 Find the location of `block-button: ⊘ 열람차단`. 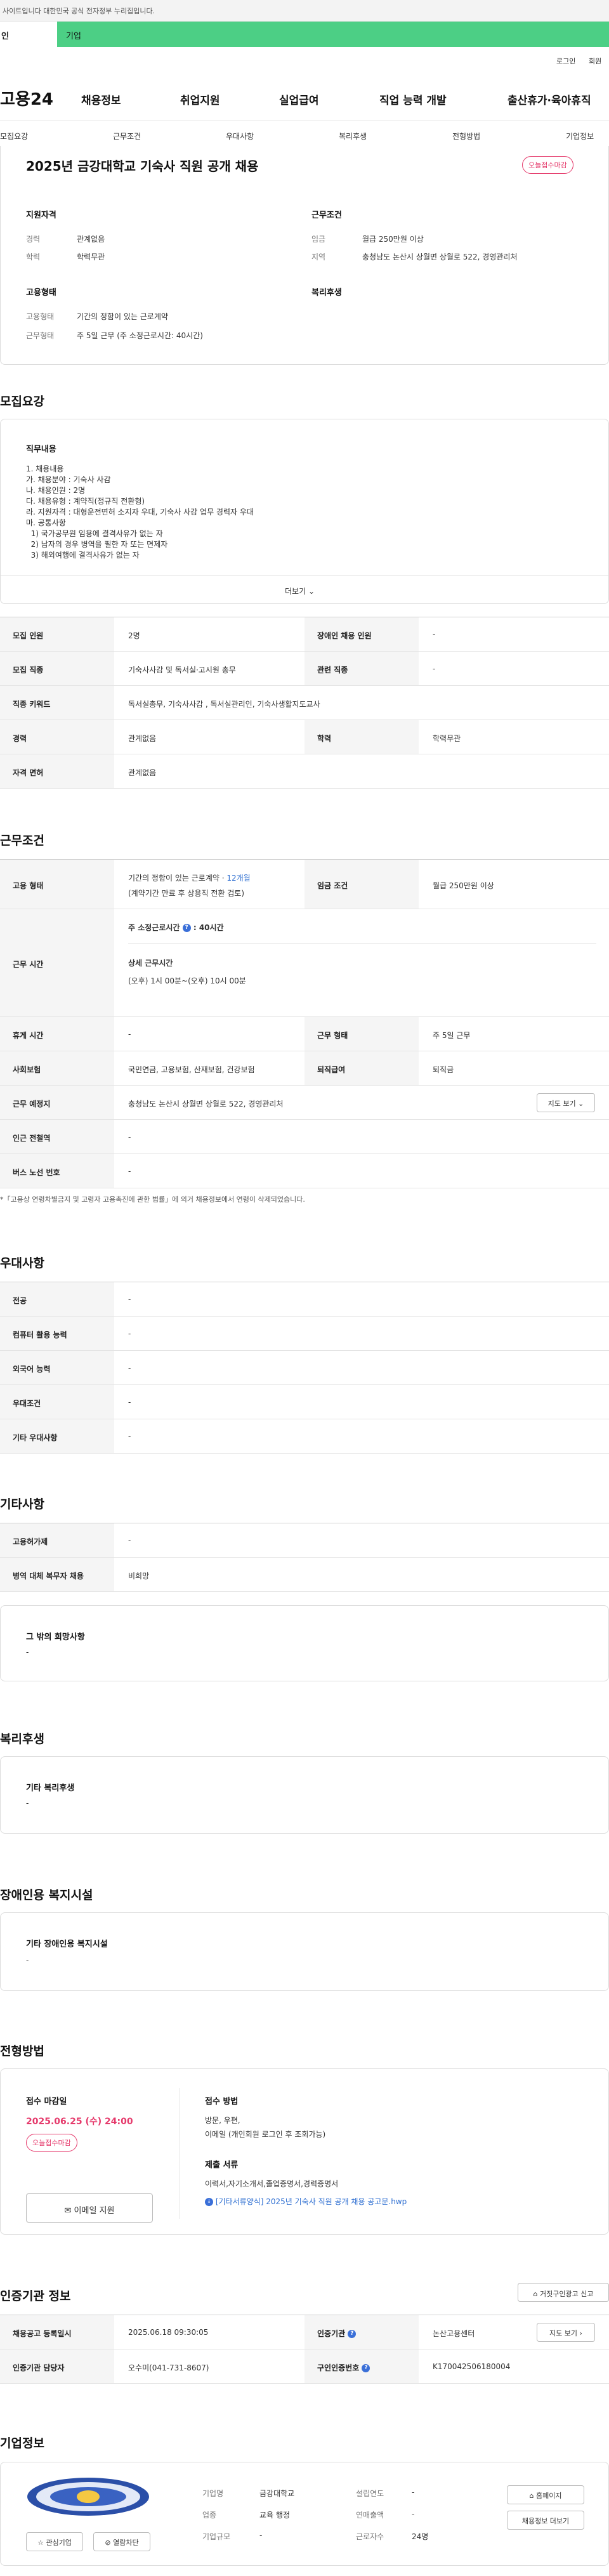

block-button: ⊘ 열람차단 is located at coordinates (122, 2541).